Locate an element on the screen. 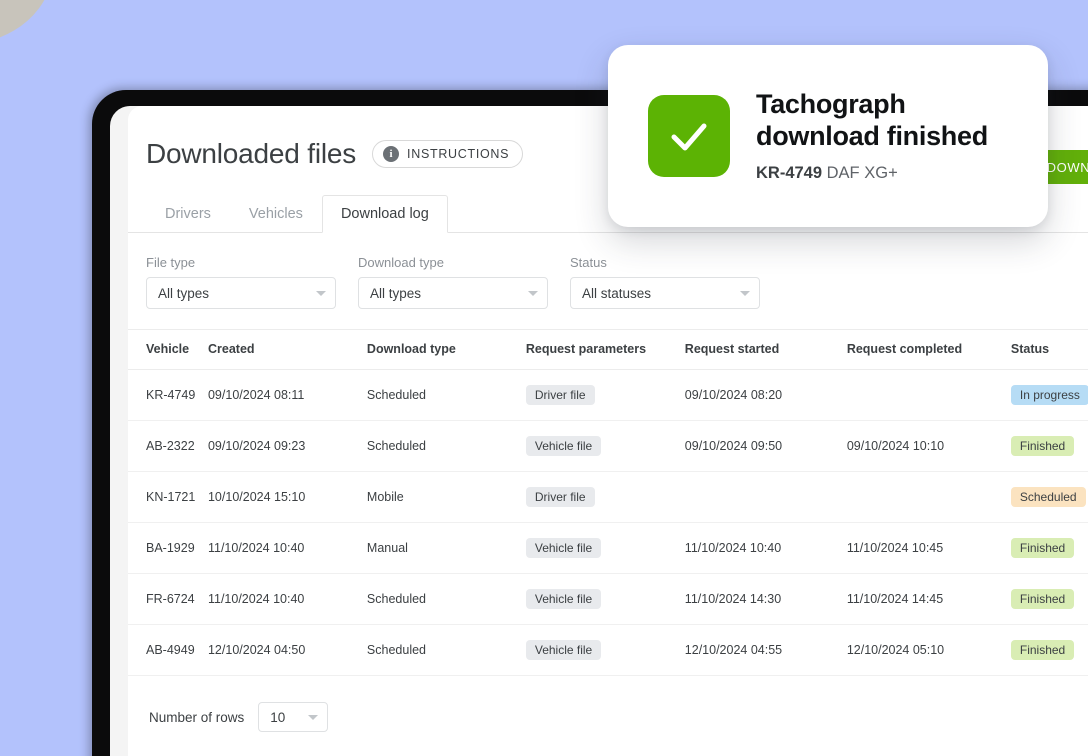 The image size is (1088, 756). column-header-request-started: Request started is located at coordinates (765, 349).